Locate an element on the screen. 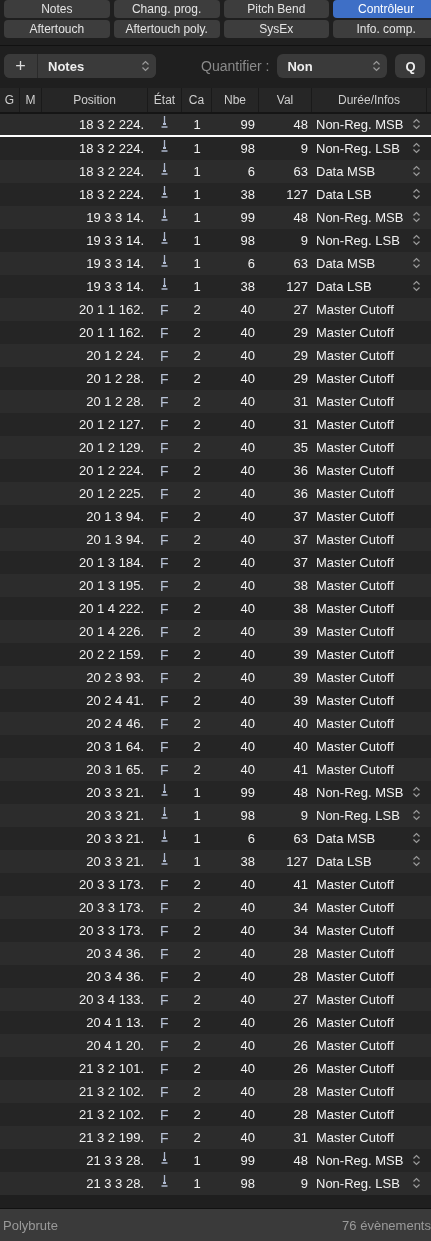 The height and width of the screenshot is (1241, 431). instrument-name: Polybrute is located at coordinates (30, 1225).